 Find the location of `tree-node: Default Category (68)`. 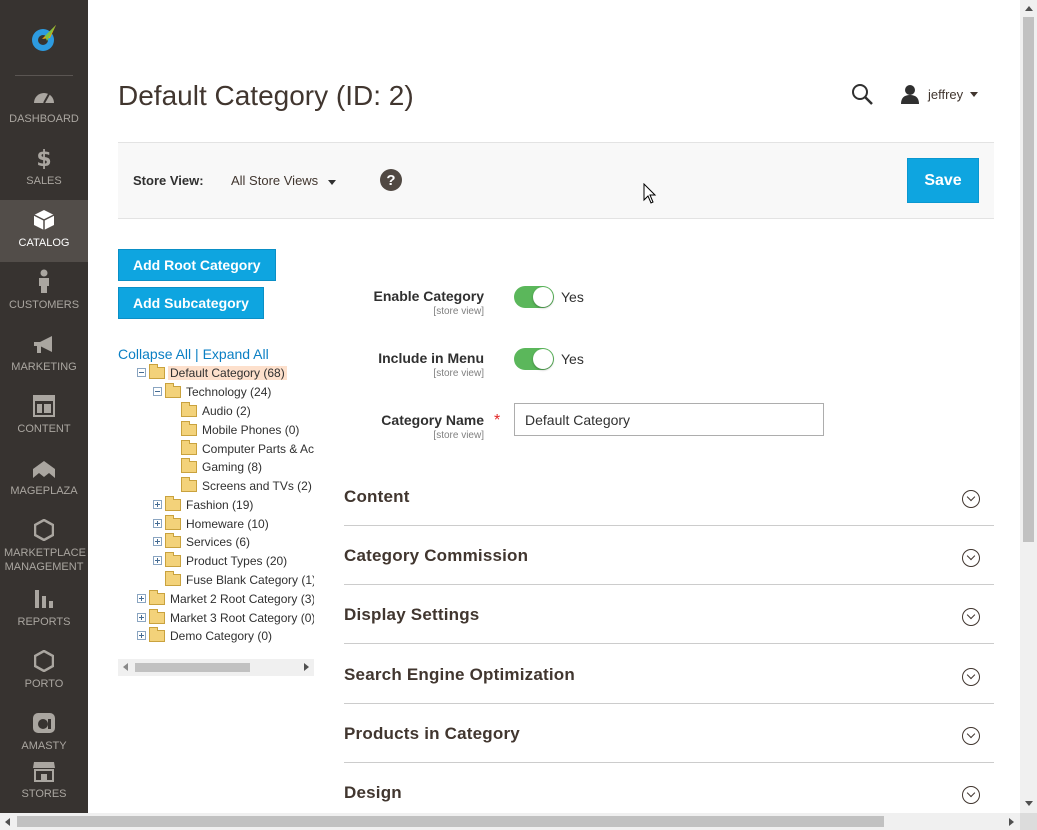

tree-node: Default Category (68) is located at coordinates (212, 372).